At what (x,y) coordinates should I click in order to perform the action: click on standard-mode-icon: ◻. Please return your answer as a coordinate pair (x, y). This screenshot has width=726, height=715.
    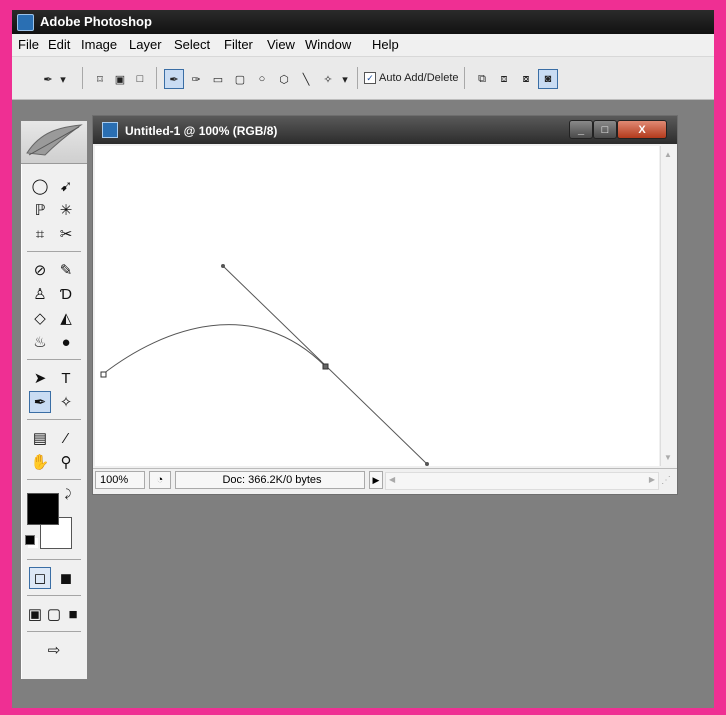
    Looking at the image, I should click on (40, 578).